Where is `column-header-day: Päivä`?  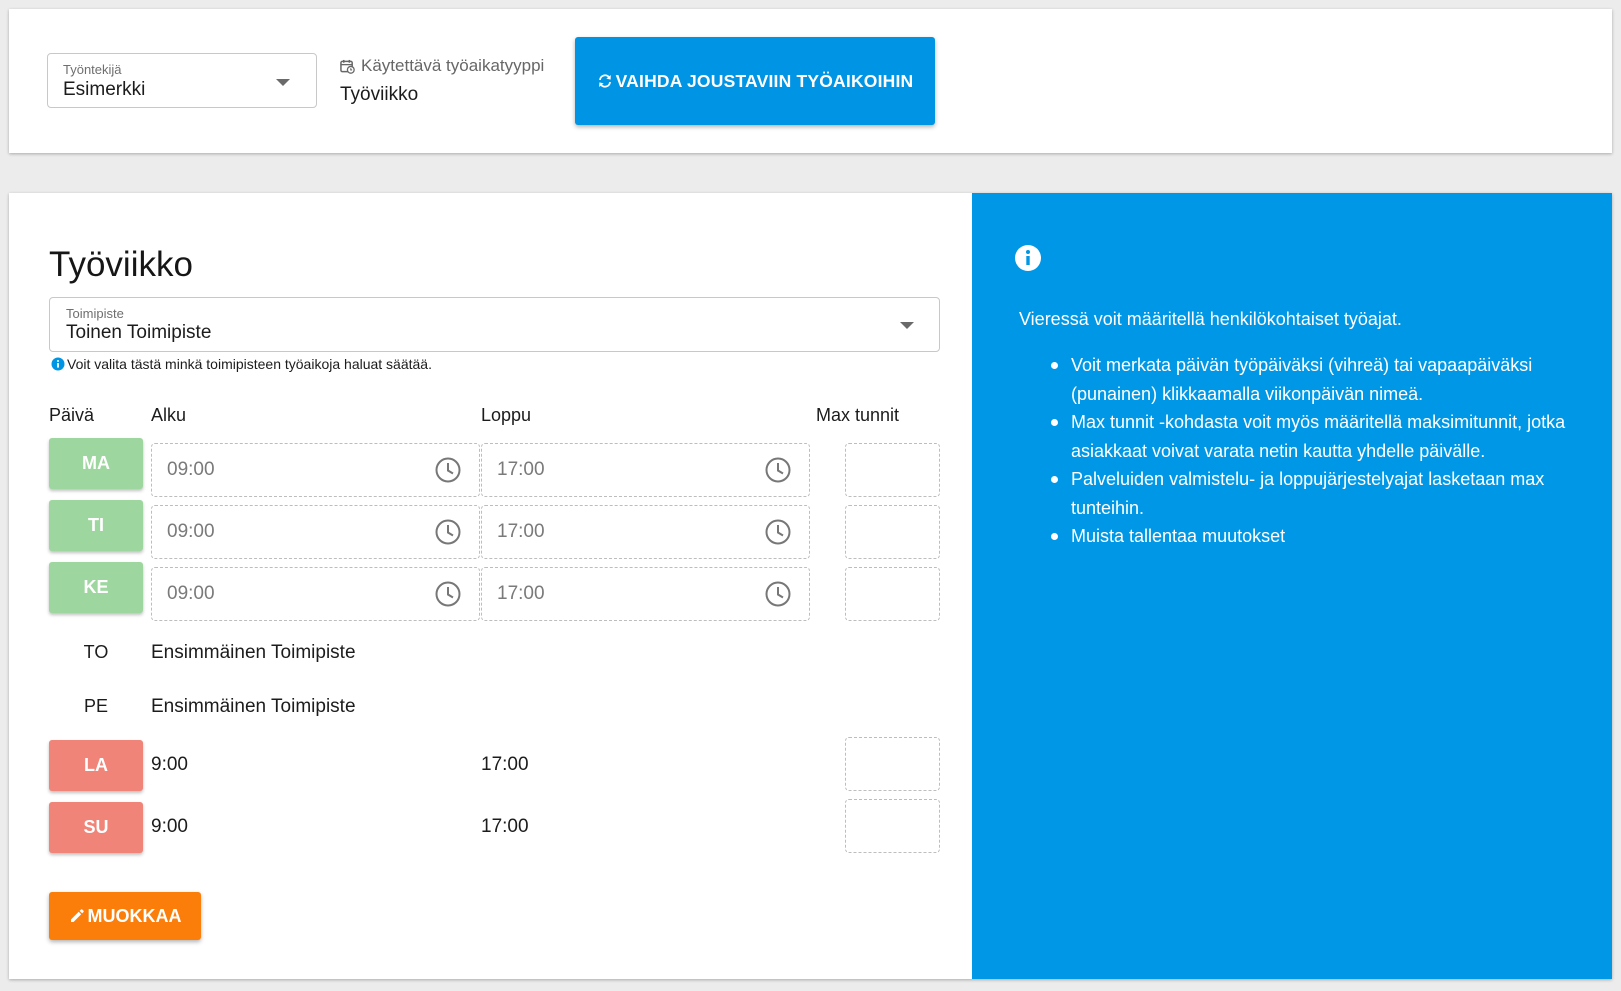 column-header-day: Päivä is located at coordinates (72, 415).